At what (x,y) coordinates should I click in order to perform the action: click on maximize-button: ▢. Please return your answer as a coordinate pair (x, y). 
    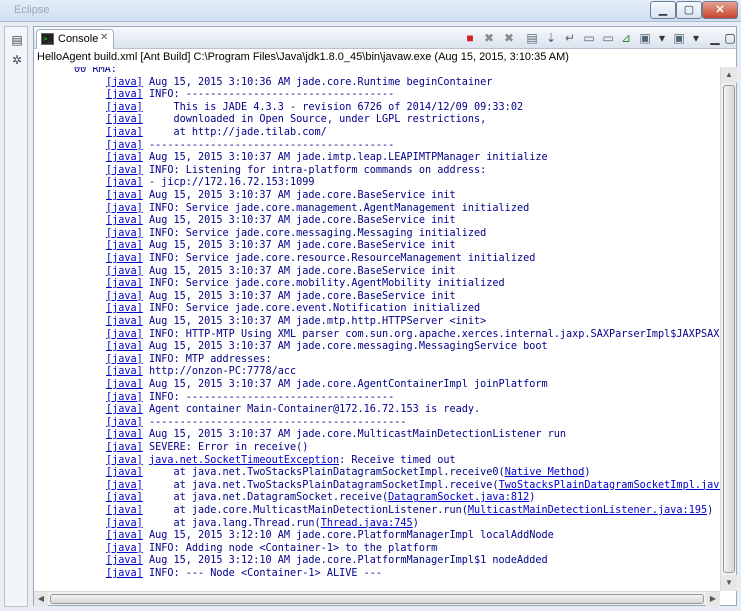
    Looking at the image, I should click on (689, 10).